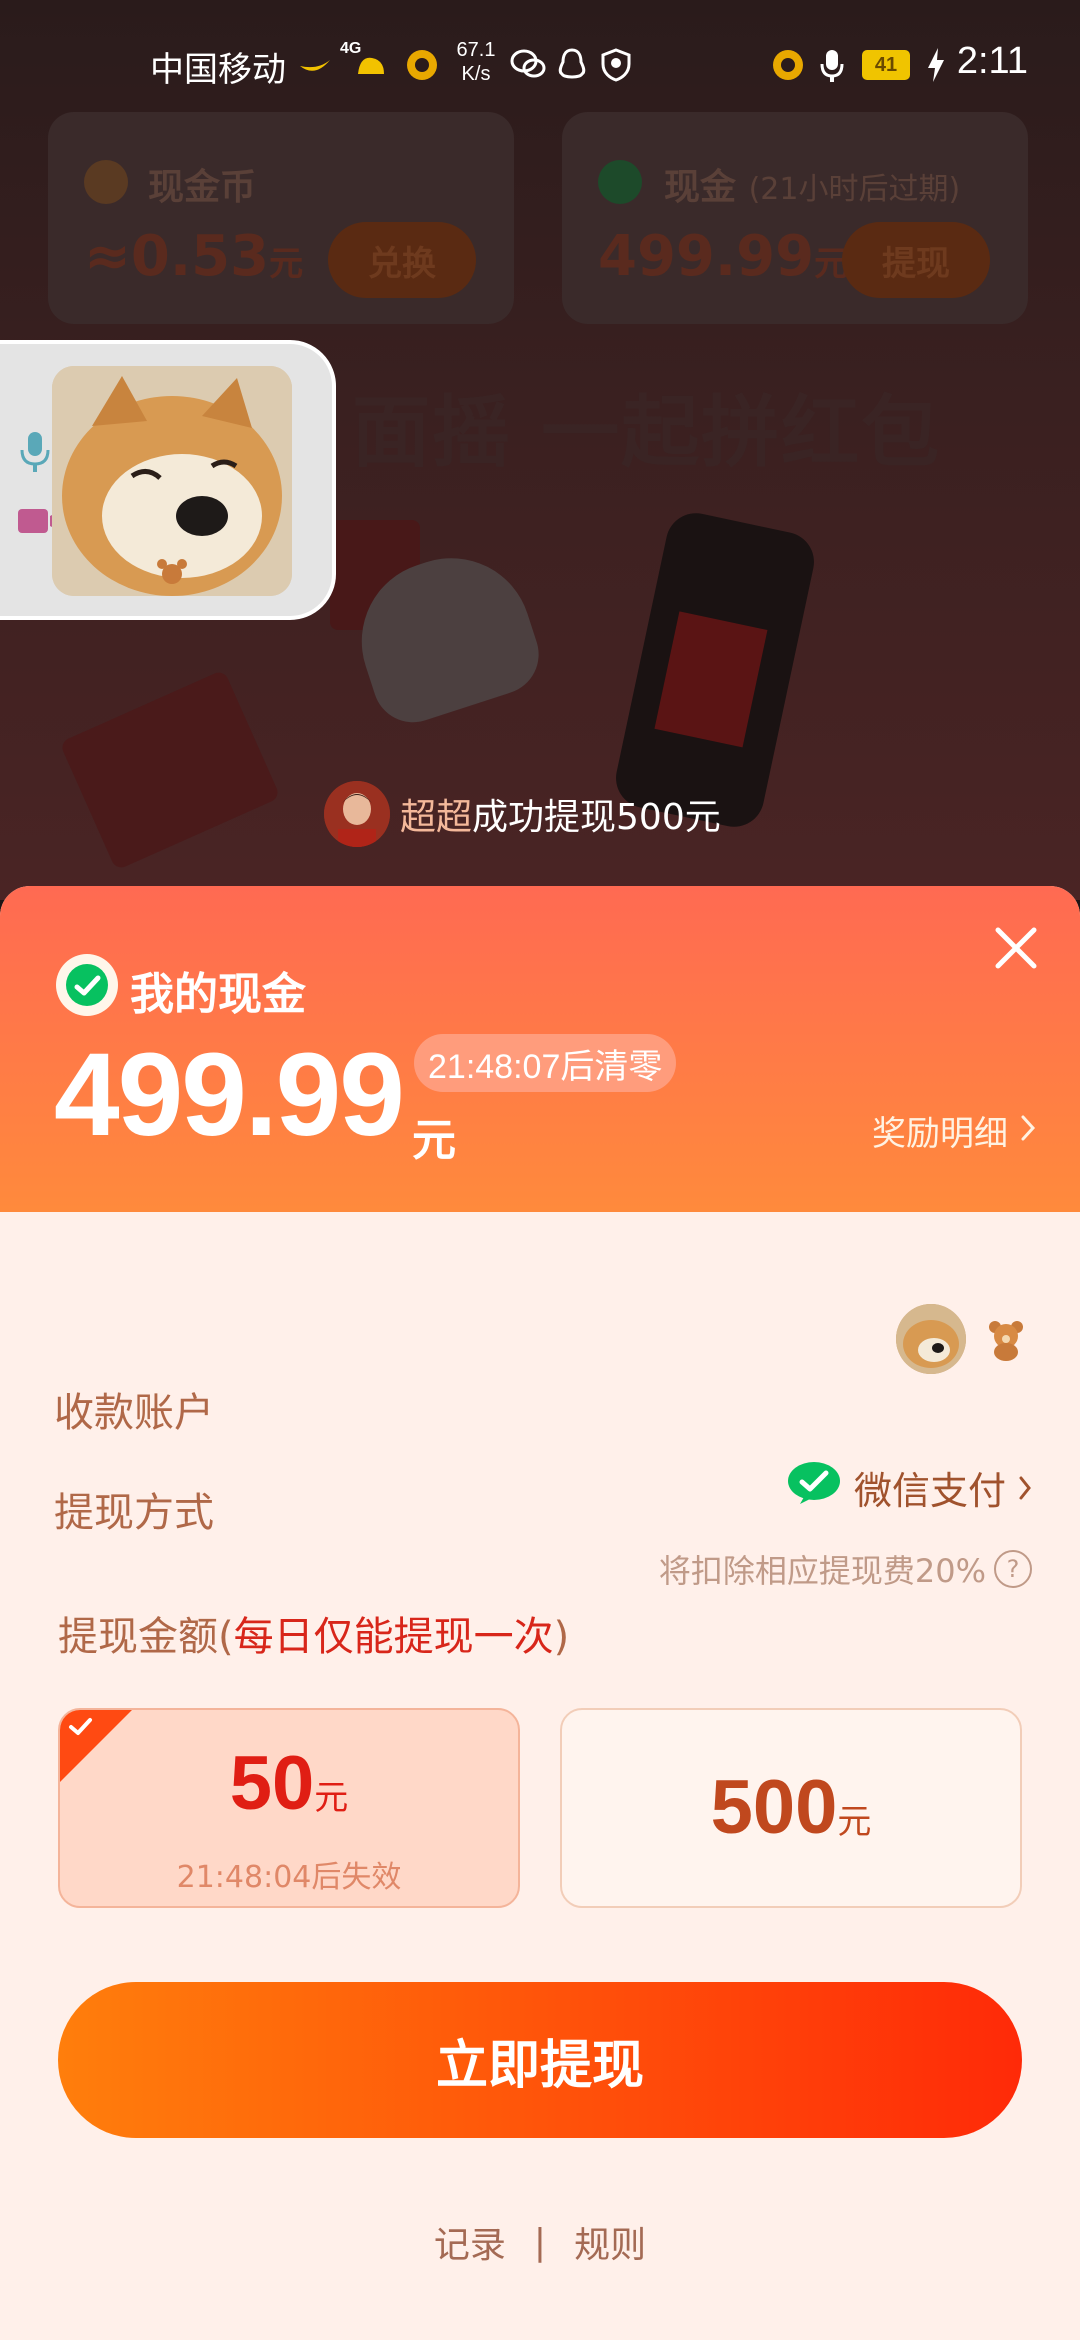 The image size is (1080, 2340). I want to click on wechat-notification-icon, so click(528, 68).